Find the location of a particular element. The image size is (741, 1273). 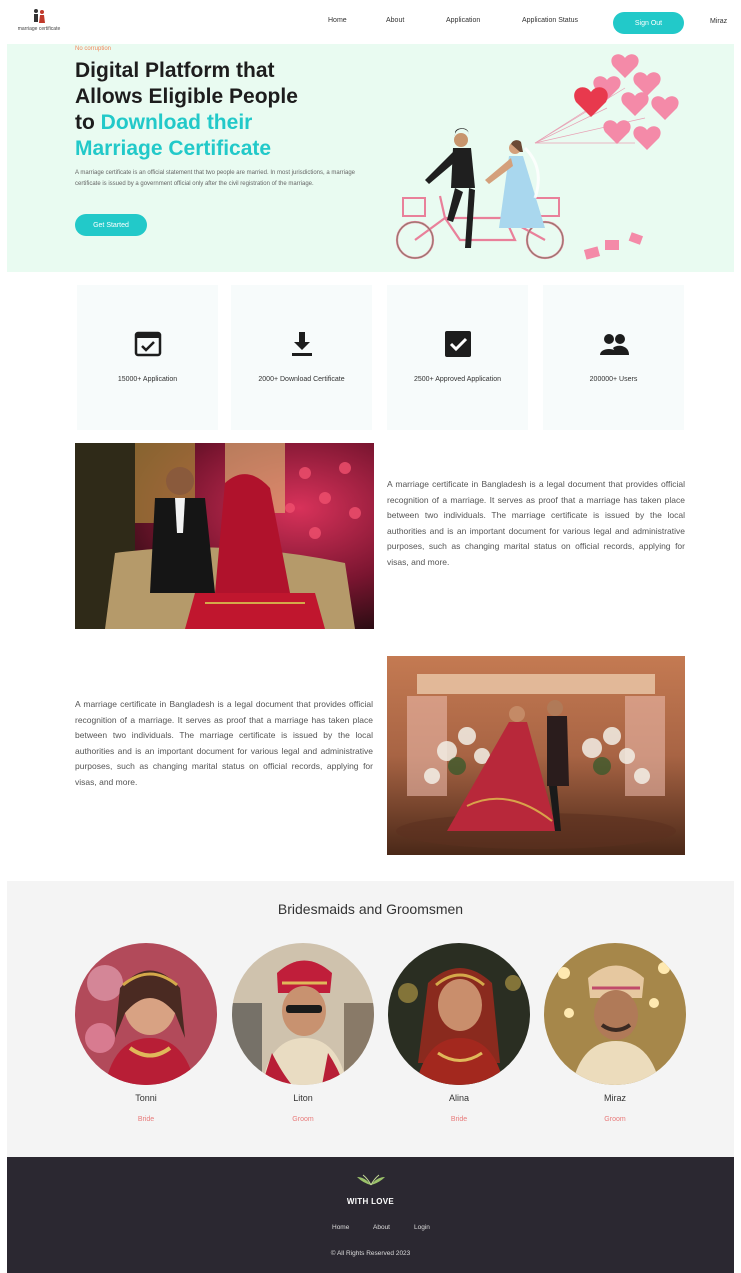

couple-dance-photo is located at coordinates (536, 755).